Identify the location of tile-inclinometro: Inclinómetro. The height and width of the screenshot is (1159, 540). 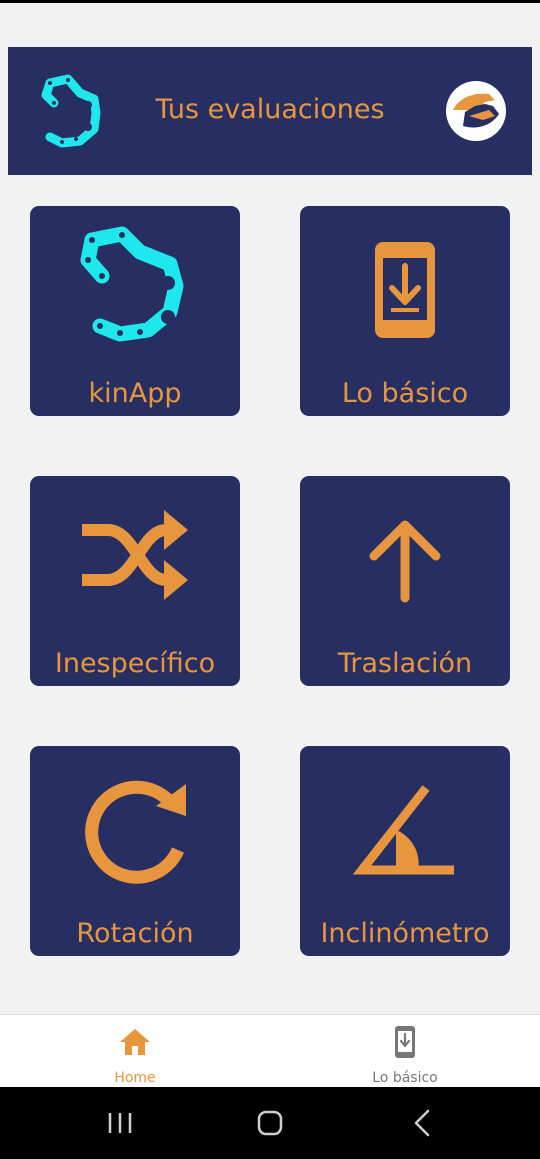
(405, 851).